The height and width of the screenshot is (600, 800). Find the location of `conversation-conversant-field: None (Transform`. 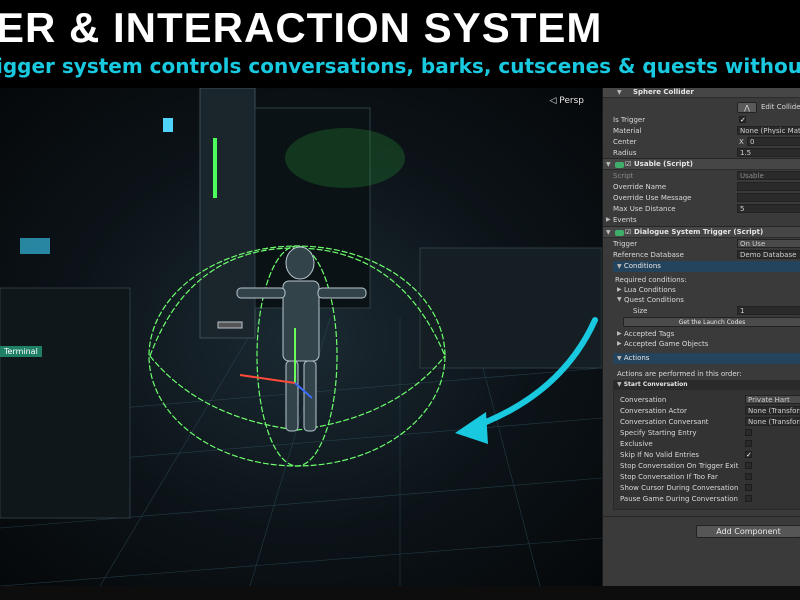

conversation-conversant-field: None (Transform is located at coordinates (772, 421).